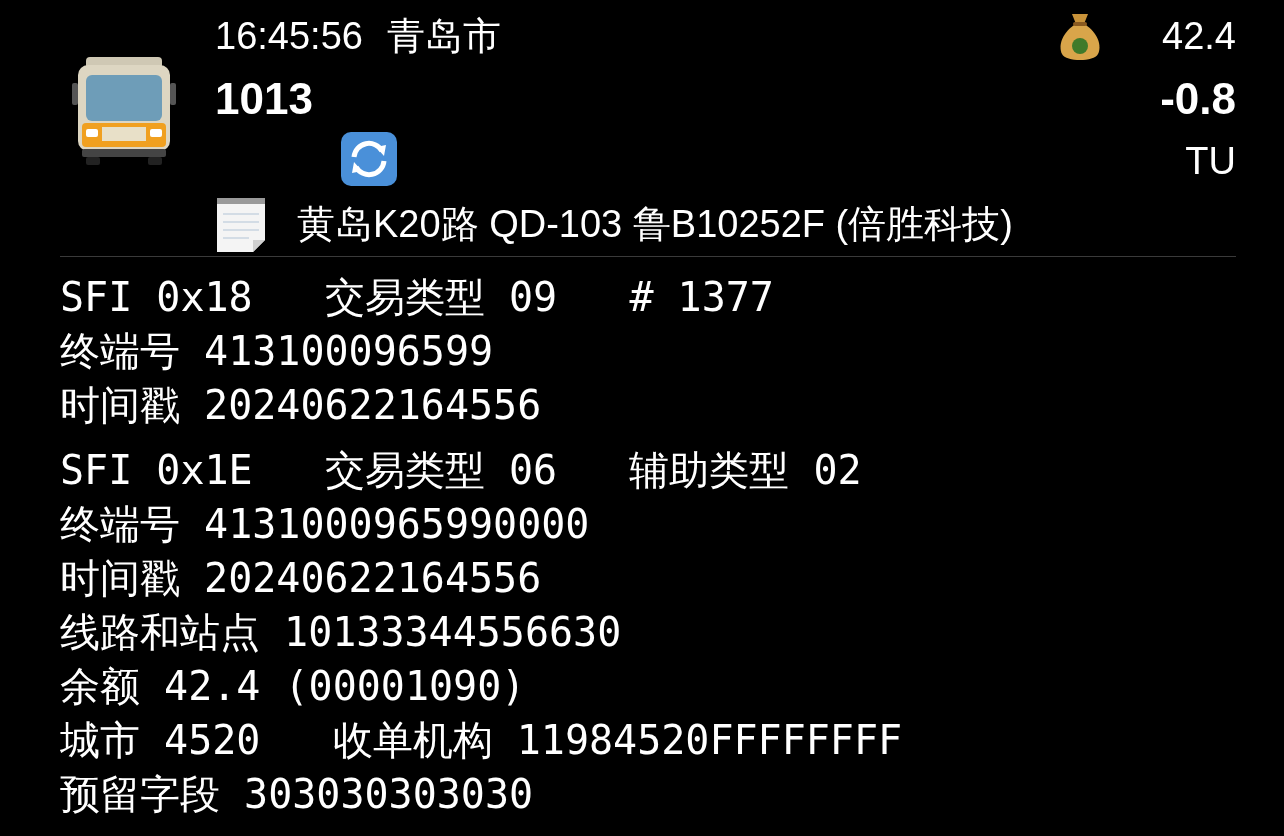 The height and width of the screenshot is (836, 1284). What do you see at coordinates (241, 224) in the screenshot?
I see `notepad-icon` at bounding box center [241, 224].